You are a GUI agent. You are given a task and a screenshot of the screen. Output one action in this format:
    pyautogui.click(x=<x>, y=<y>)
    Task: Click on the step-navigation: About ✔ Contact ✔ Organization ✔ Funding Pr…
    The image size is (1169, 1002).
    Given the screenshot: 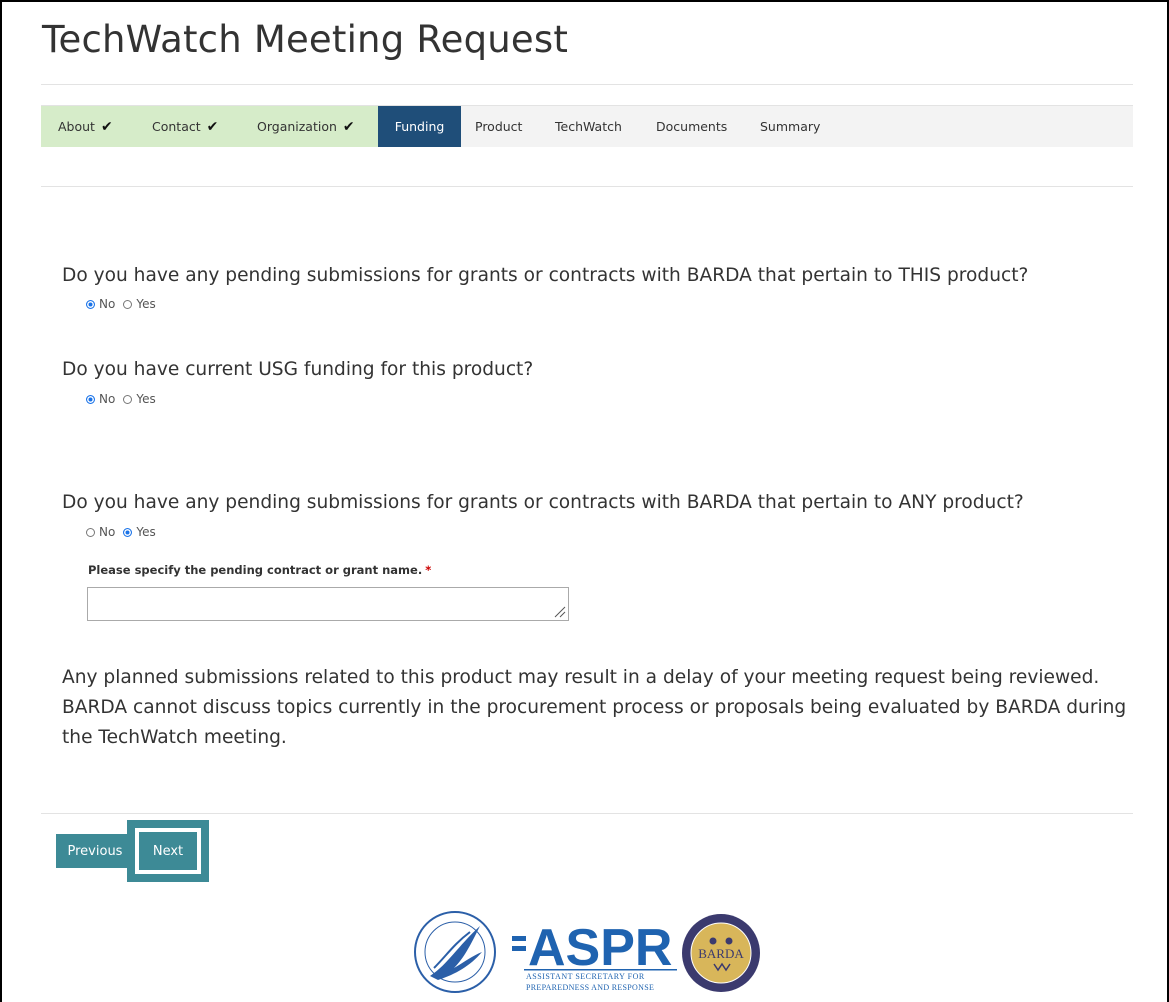 What is the action you would take?
    pyautogui.click(x=587, y=126)
    